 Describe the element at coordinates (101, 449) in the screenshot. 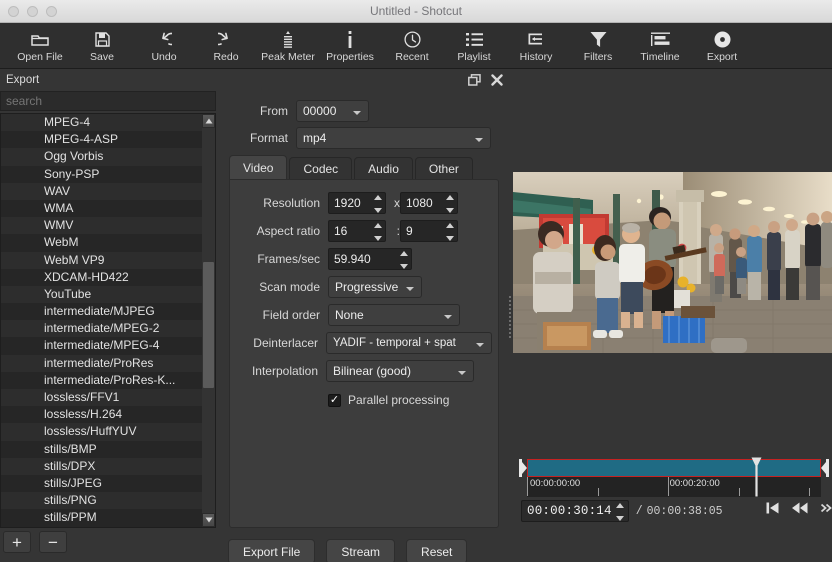

I see `preset-list-item: stills/BMP` at that location.